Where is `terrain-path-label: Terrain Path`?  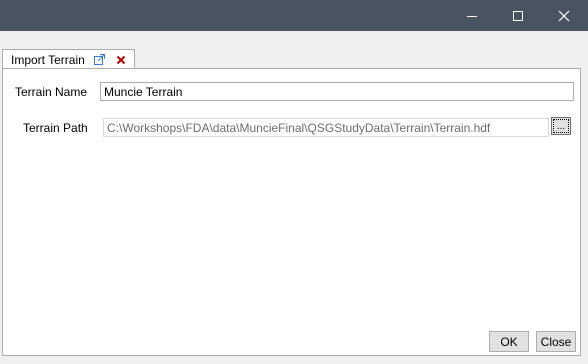 terrain-path-label: Terrain Path is located at coordinates (55, 128).